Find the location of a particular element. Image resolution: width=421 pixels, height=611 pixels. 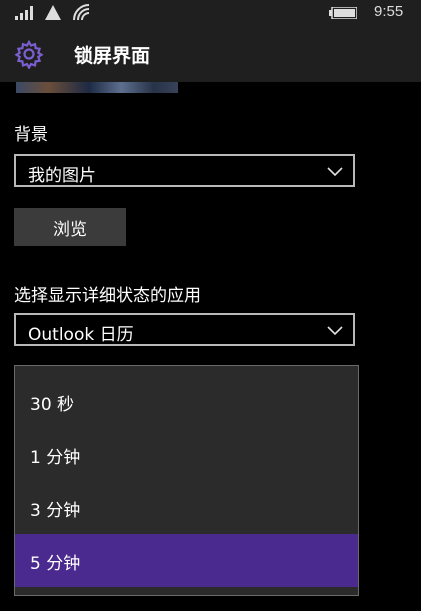

gear-icon is located at coordinates (29, 54).